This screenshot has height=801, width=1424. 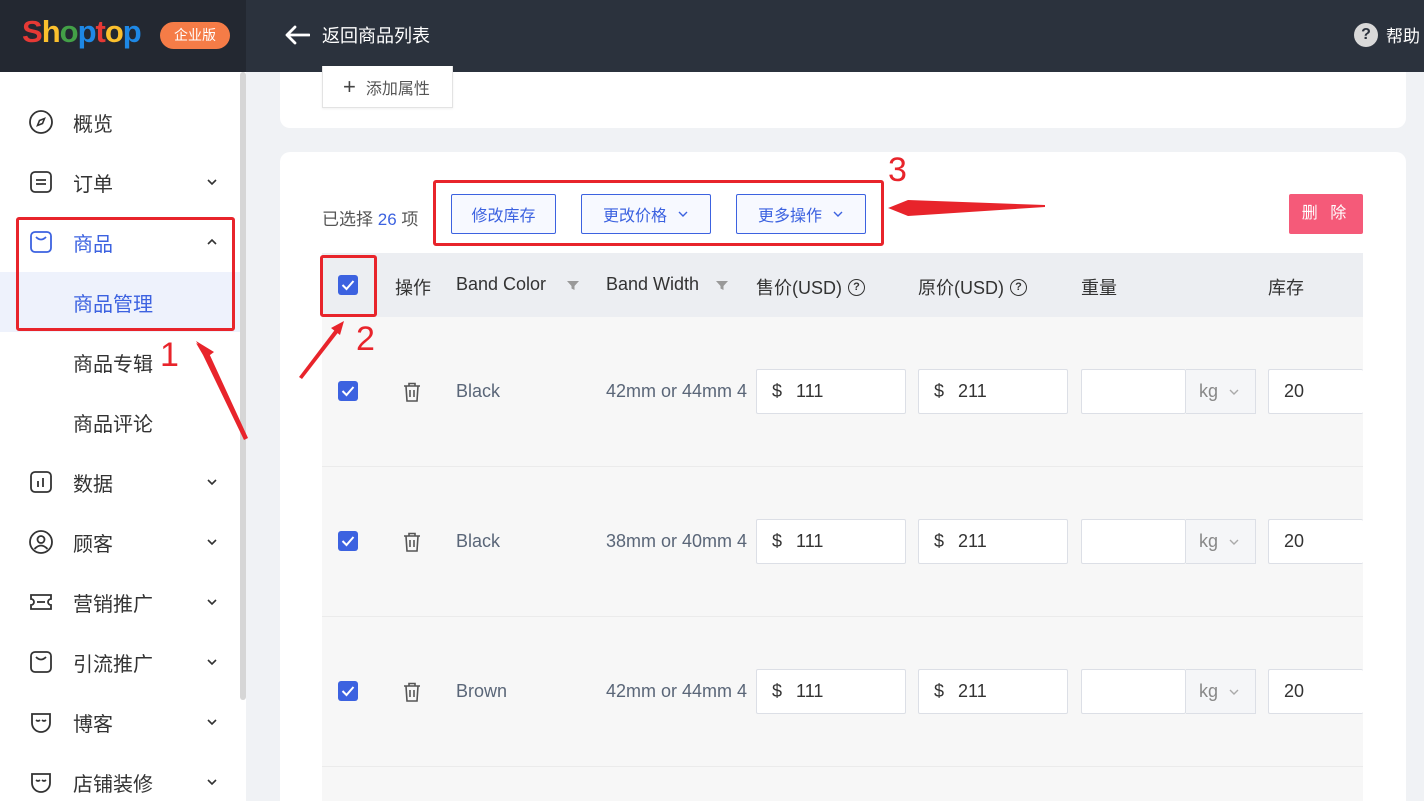 What do you see at coordinates (93, 724) in the screenshot?
I see `sidebar-item-label: 博客` at bounding box center [93, 724].